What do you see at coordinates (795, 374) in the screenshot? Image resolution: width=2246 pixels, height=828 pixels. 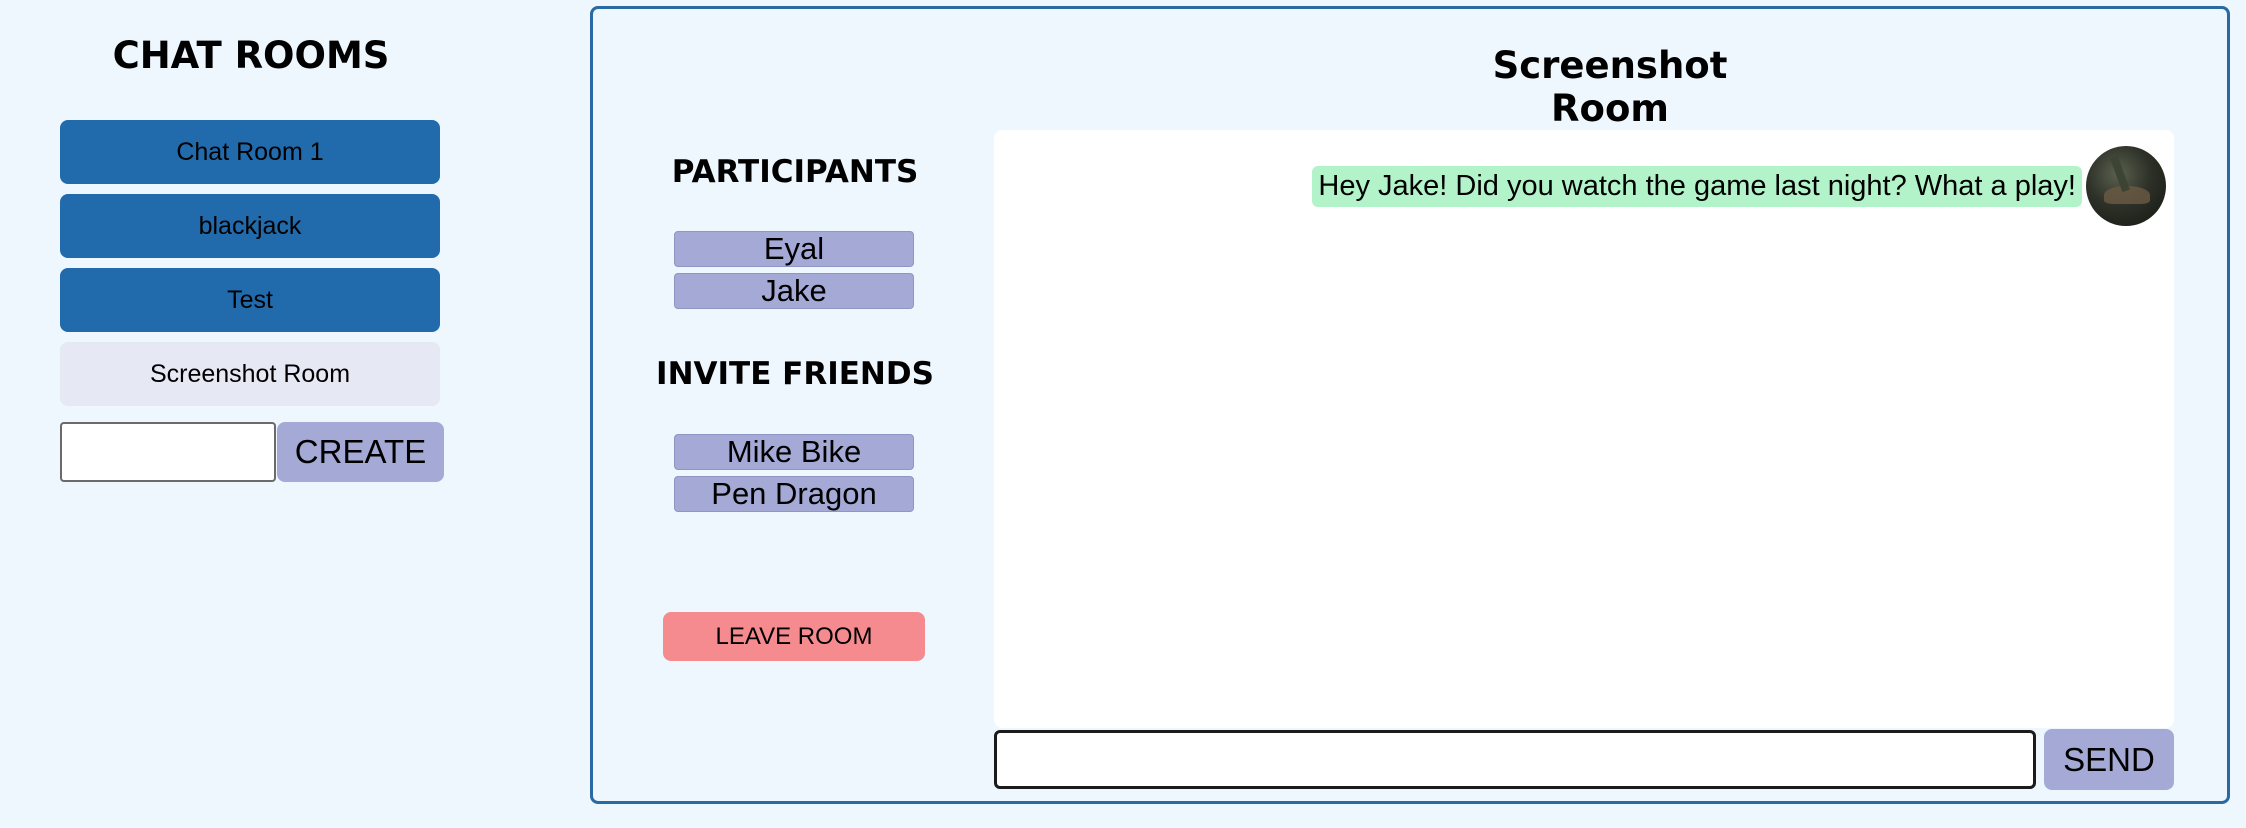 I see `invite-friends-heading: INVITE FRIENDS` at bounding box center [795, 374].